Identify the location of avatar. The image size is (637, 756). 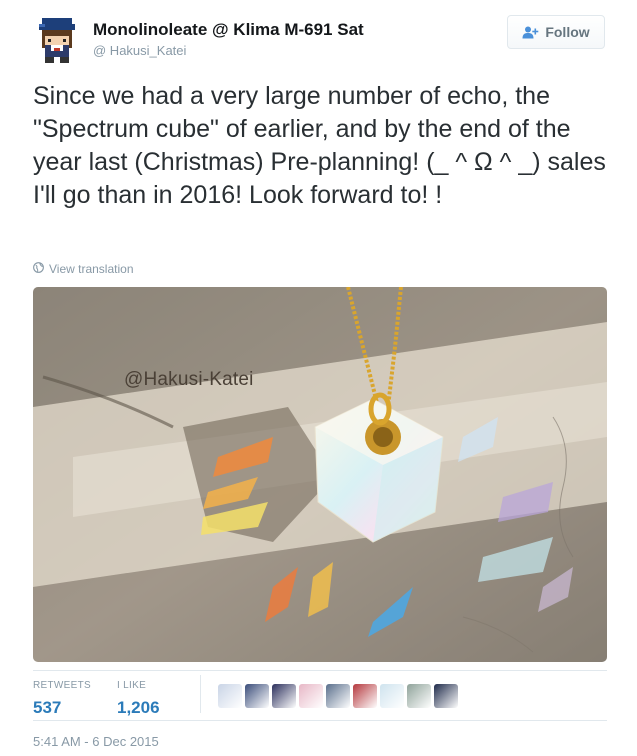
(57, 39).